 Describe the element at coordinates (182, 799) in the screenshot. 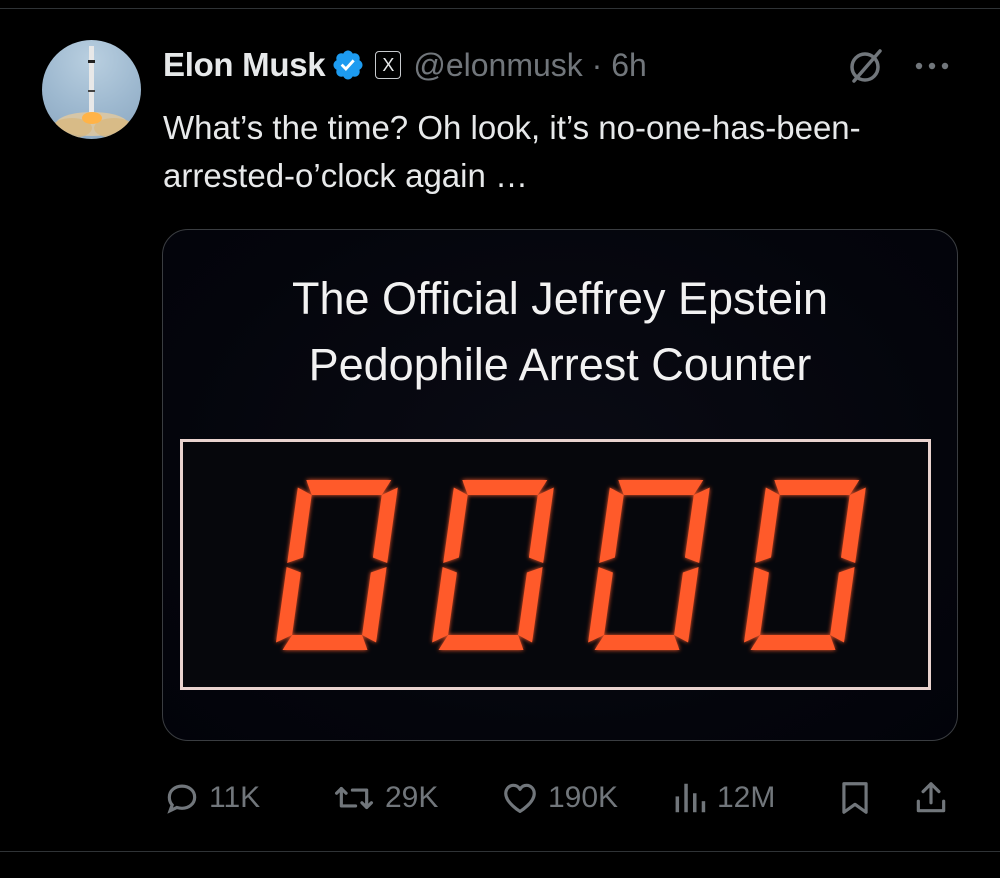

I see `reply-icon` at that location.